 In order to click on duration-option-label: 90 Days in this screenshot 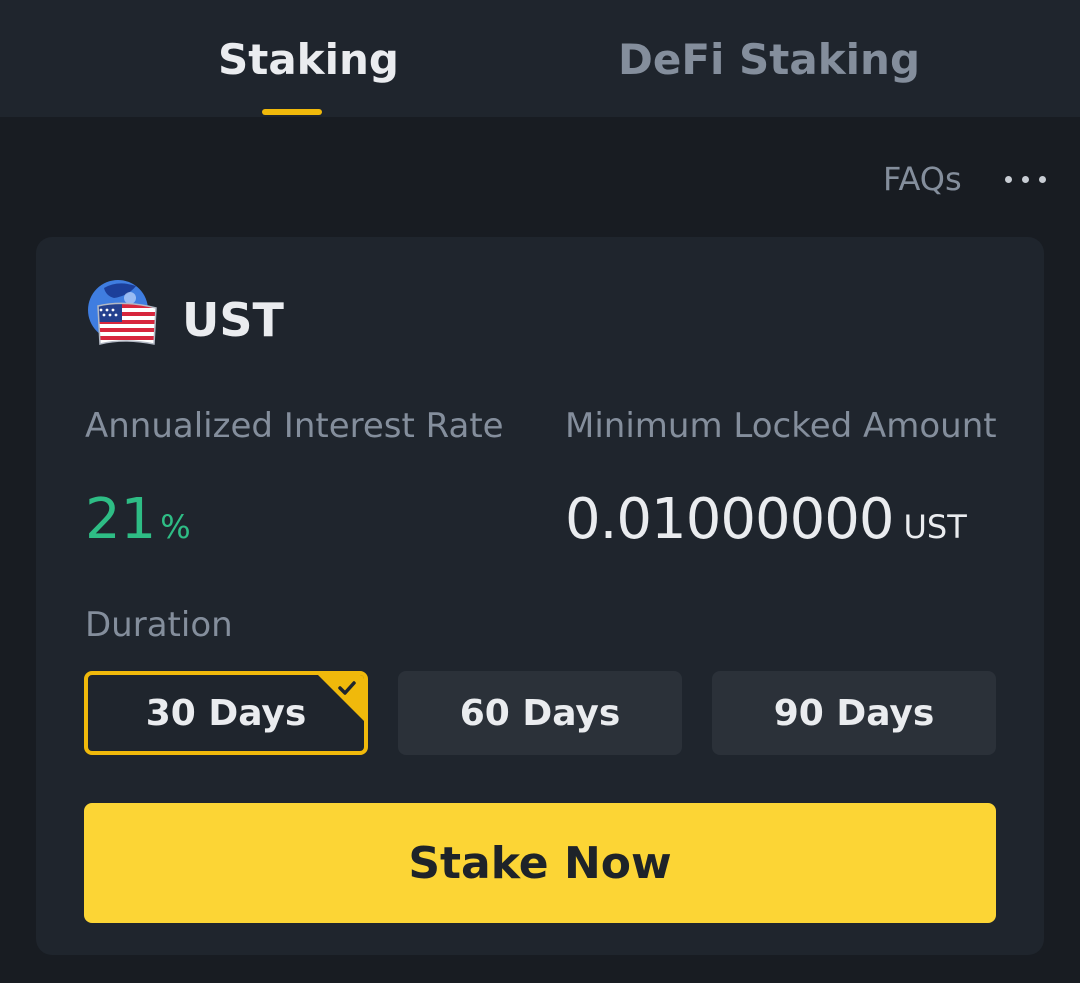, I will do `click(854, 713)`.